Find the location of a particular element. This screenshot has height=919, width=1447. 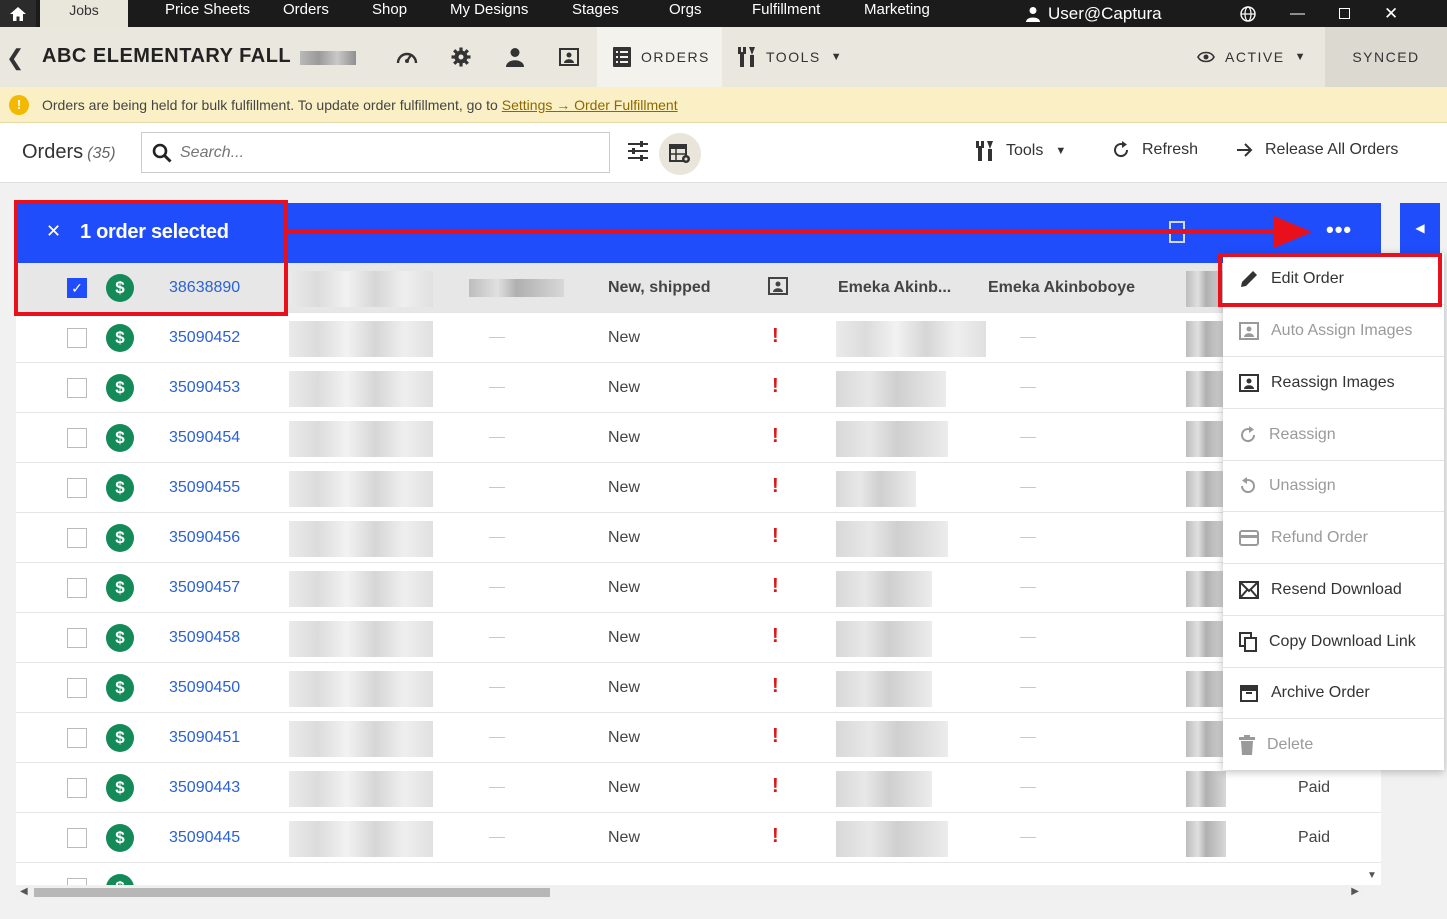

table-row: $ 35090453 New ! is located at coordinates (698, 388).